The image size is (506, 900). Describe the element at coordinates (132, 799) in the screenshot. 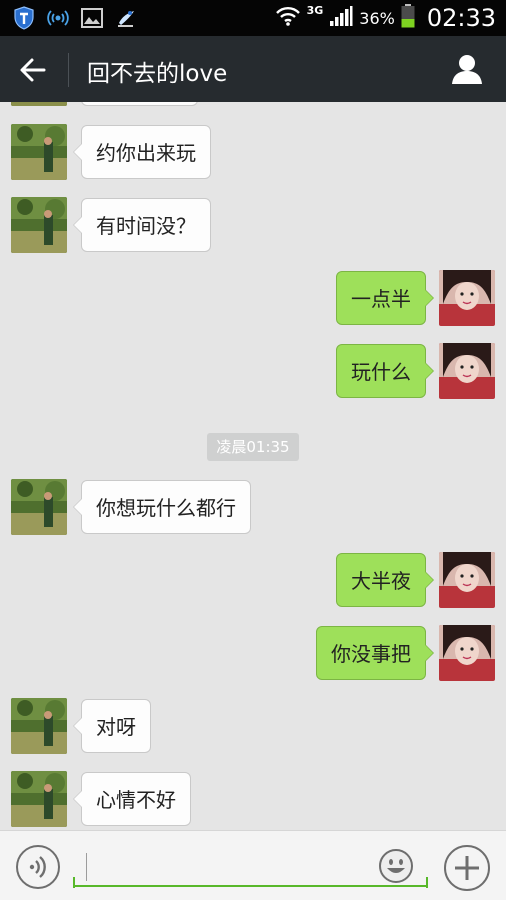

I see `message-bubble: 心情不好` at that location.